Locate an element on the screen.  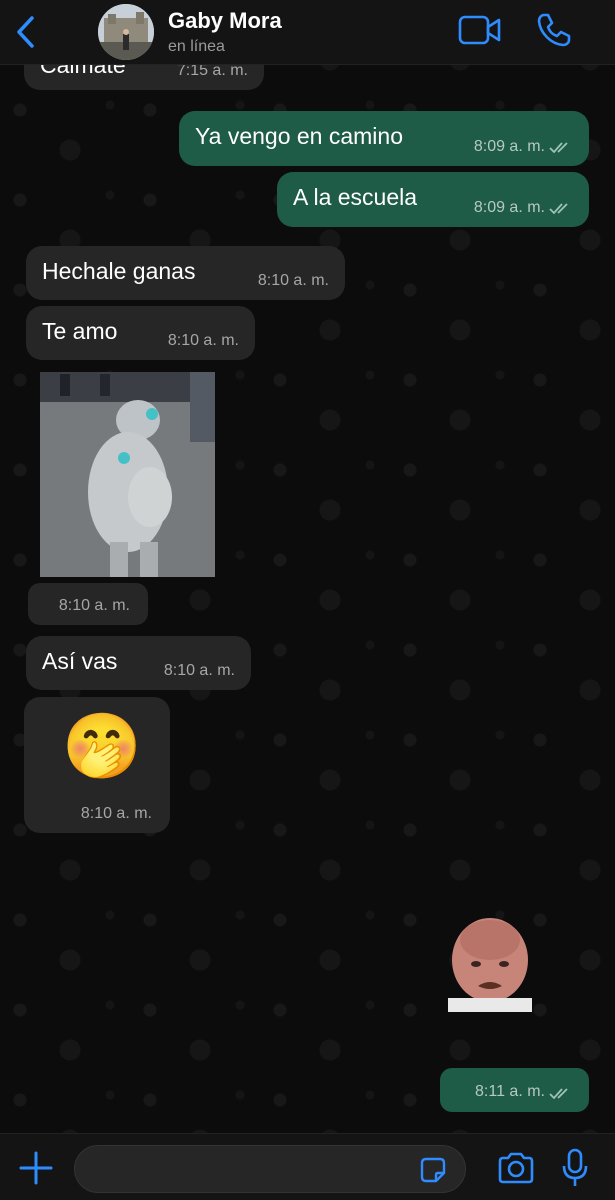
contact-status: en línea is located at coordinates (196, 46).